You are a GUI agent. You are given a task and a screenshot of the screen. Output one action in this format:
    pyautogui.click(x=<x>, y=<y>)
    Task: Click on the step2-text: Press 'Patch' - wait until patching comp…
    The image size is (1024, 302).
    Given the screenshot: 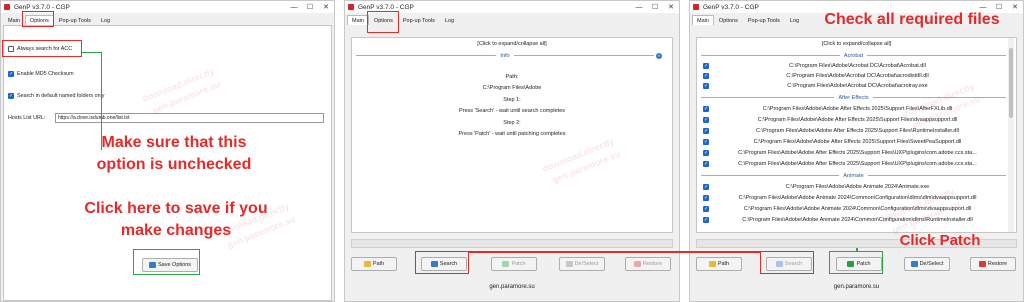 What is the action you would take?
    pyautogui.click(x=512, y=134)
    